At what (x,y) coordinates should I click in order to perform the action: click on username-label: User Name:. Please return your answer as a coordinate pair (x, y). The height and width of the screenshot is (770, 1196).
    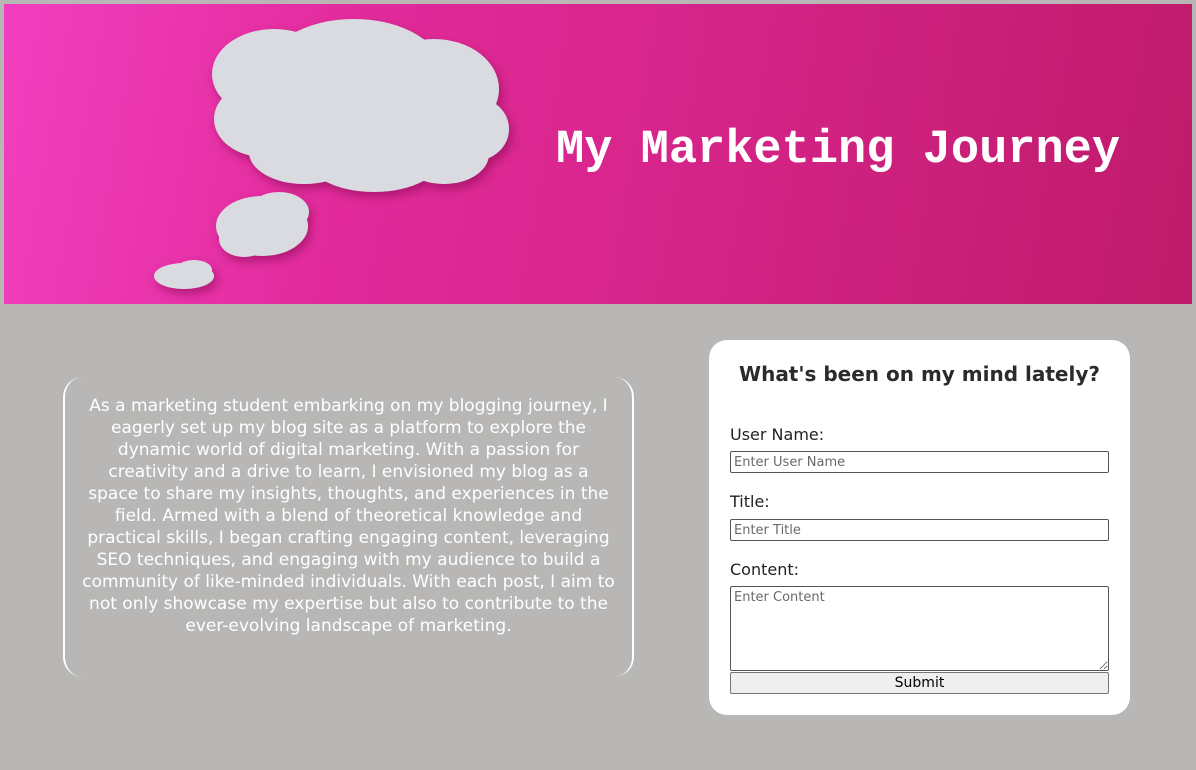
    Looking at the image, I should click on (777, 434).